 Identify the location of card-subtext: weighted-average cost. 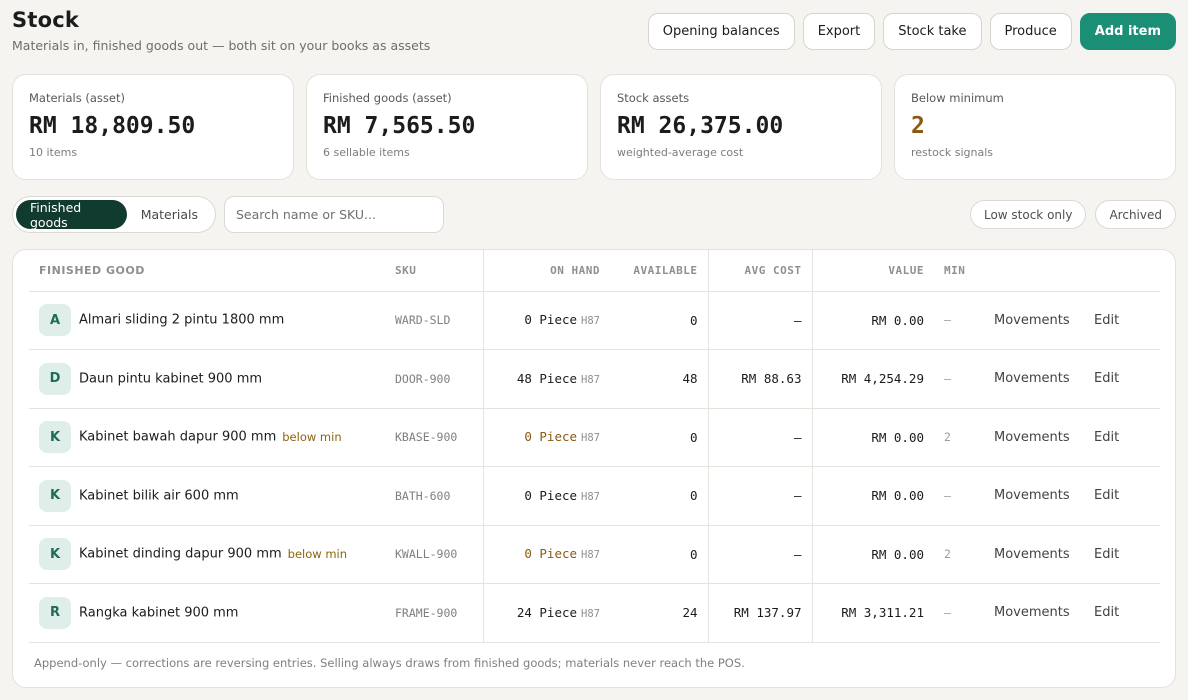
(680, 152).